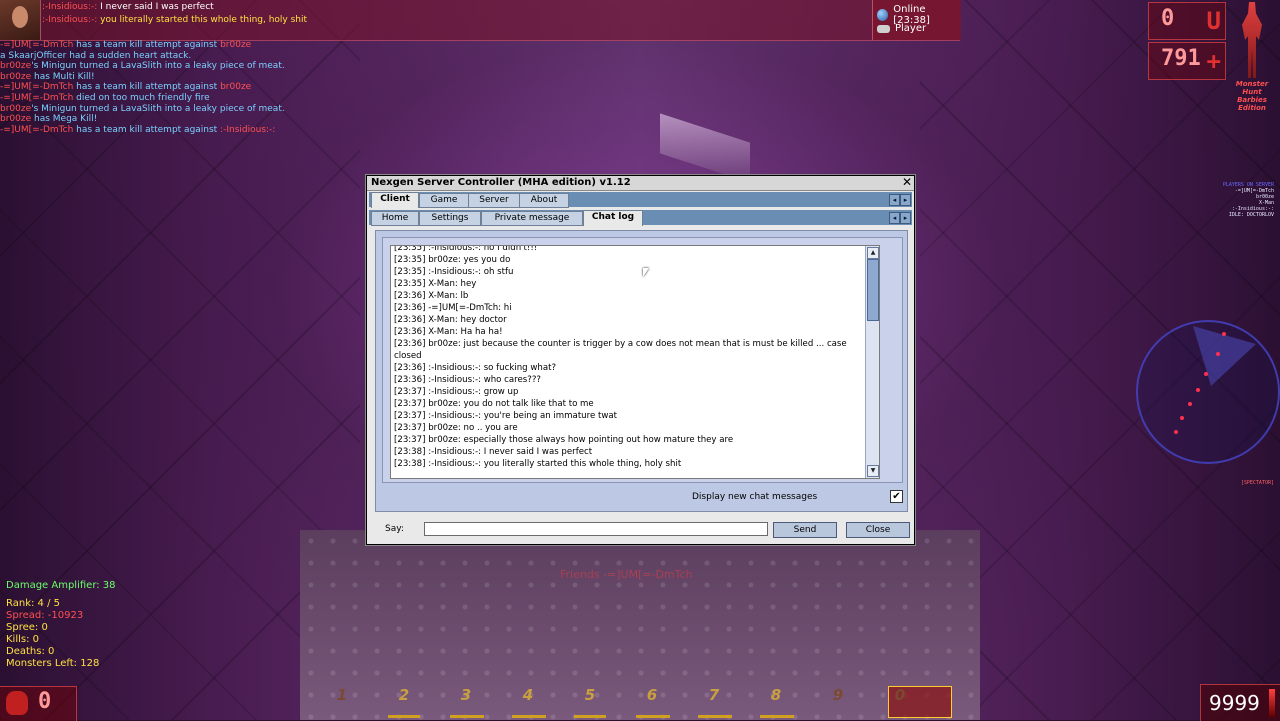  What do you see at coordinates (1252, 42) in the screenshot?
I see `player-figure-icon` at bounding box center [1252, 42].